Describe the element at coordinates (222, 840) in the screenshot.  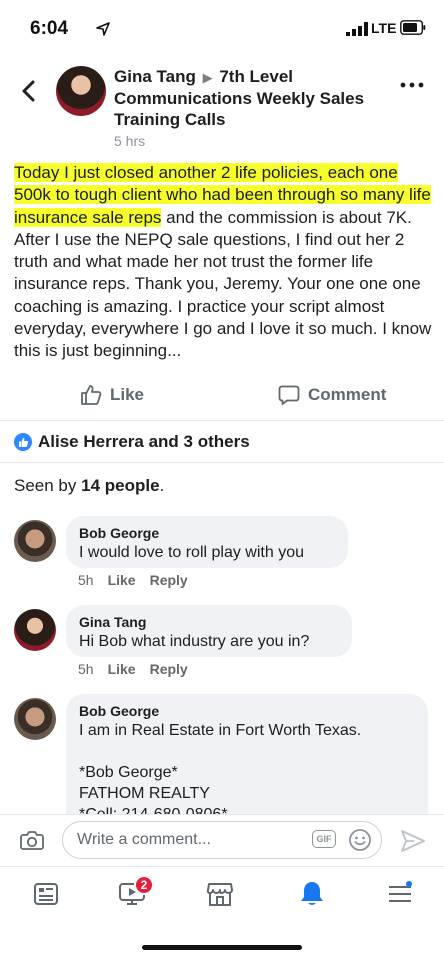
I see `comment-composer: GIF` at that location.